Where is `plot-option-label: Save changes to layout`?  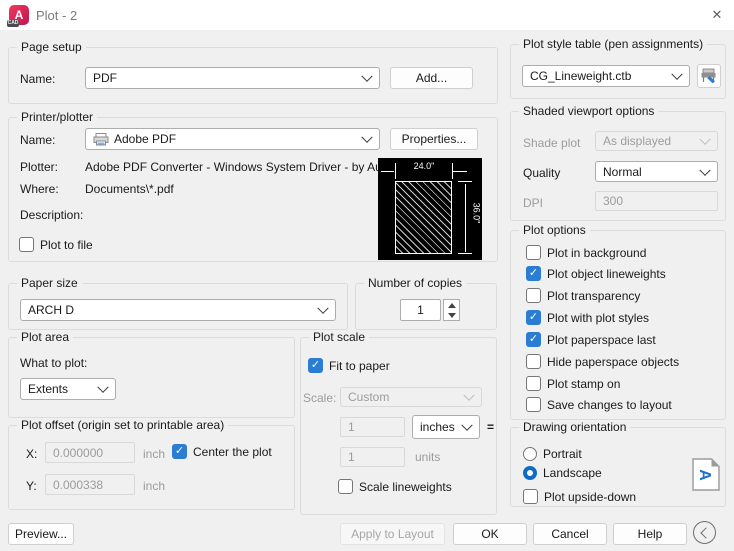
plot-option-label: Save changes to layout is located at coordinates (609, 404).